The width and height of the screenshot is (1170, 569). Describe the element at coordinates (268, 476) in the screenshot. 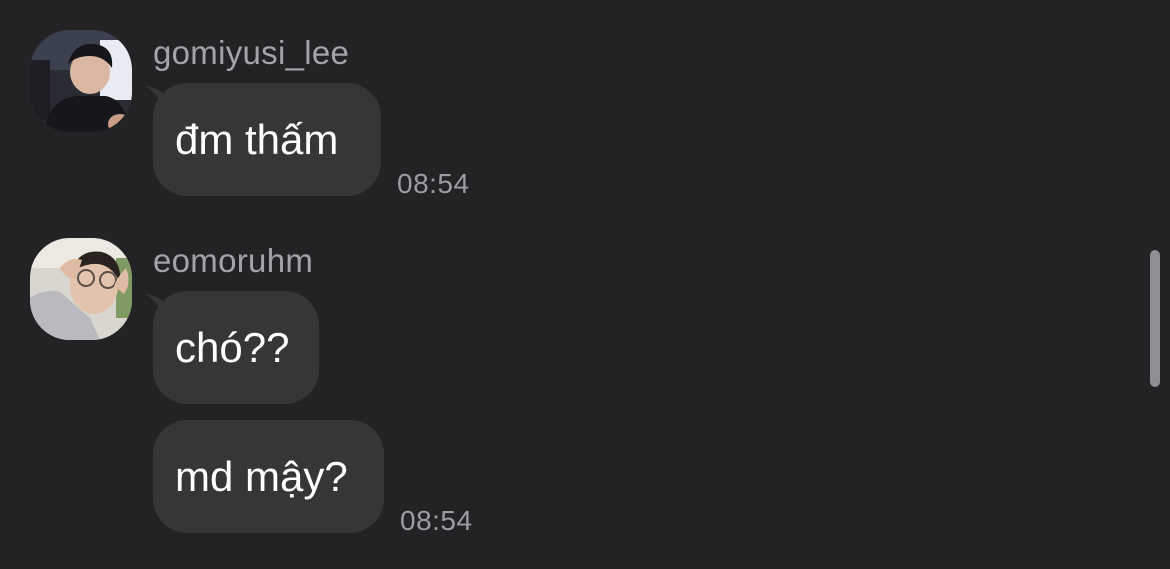

I see `message-bubble: md mậy?` at that location.